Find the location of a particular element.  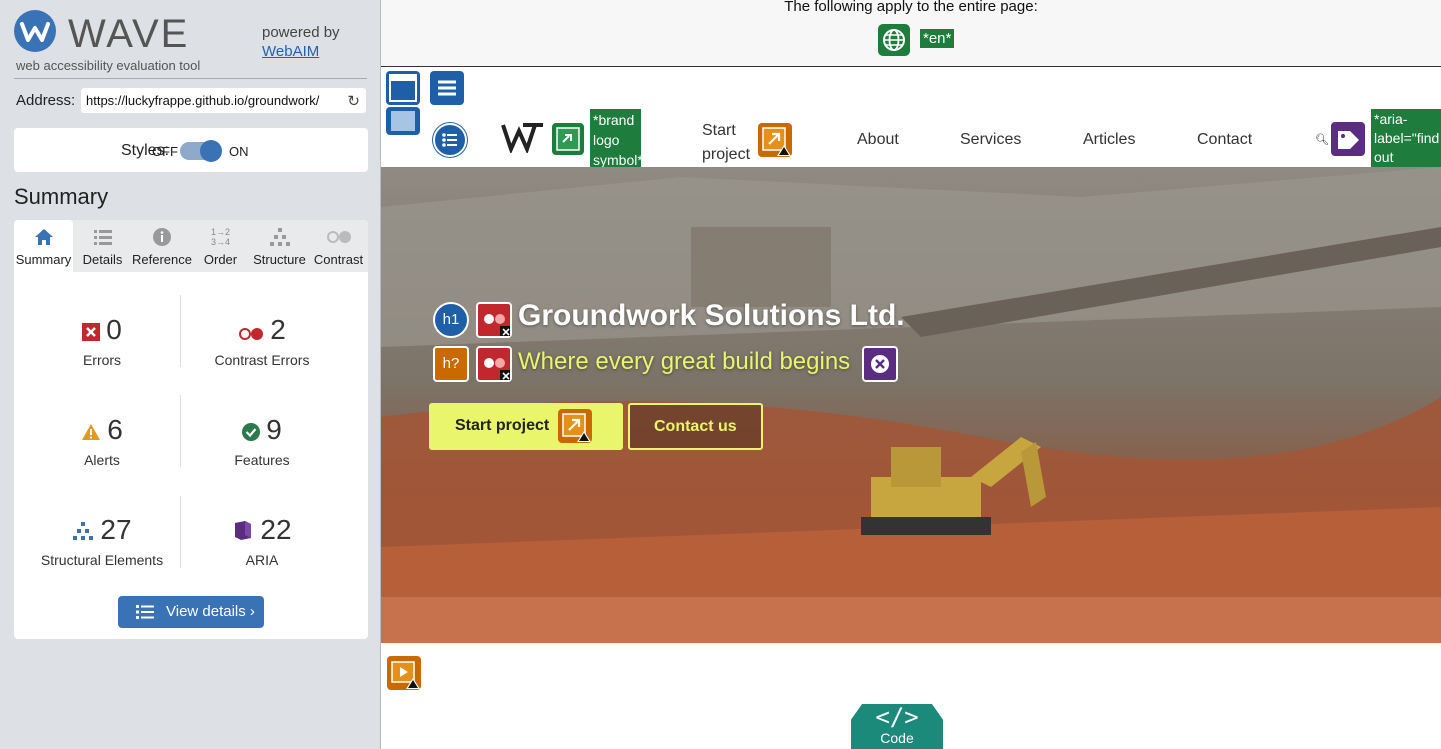

h1-heading-icon: h1 is located at coordinates (451, 320).